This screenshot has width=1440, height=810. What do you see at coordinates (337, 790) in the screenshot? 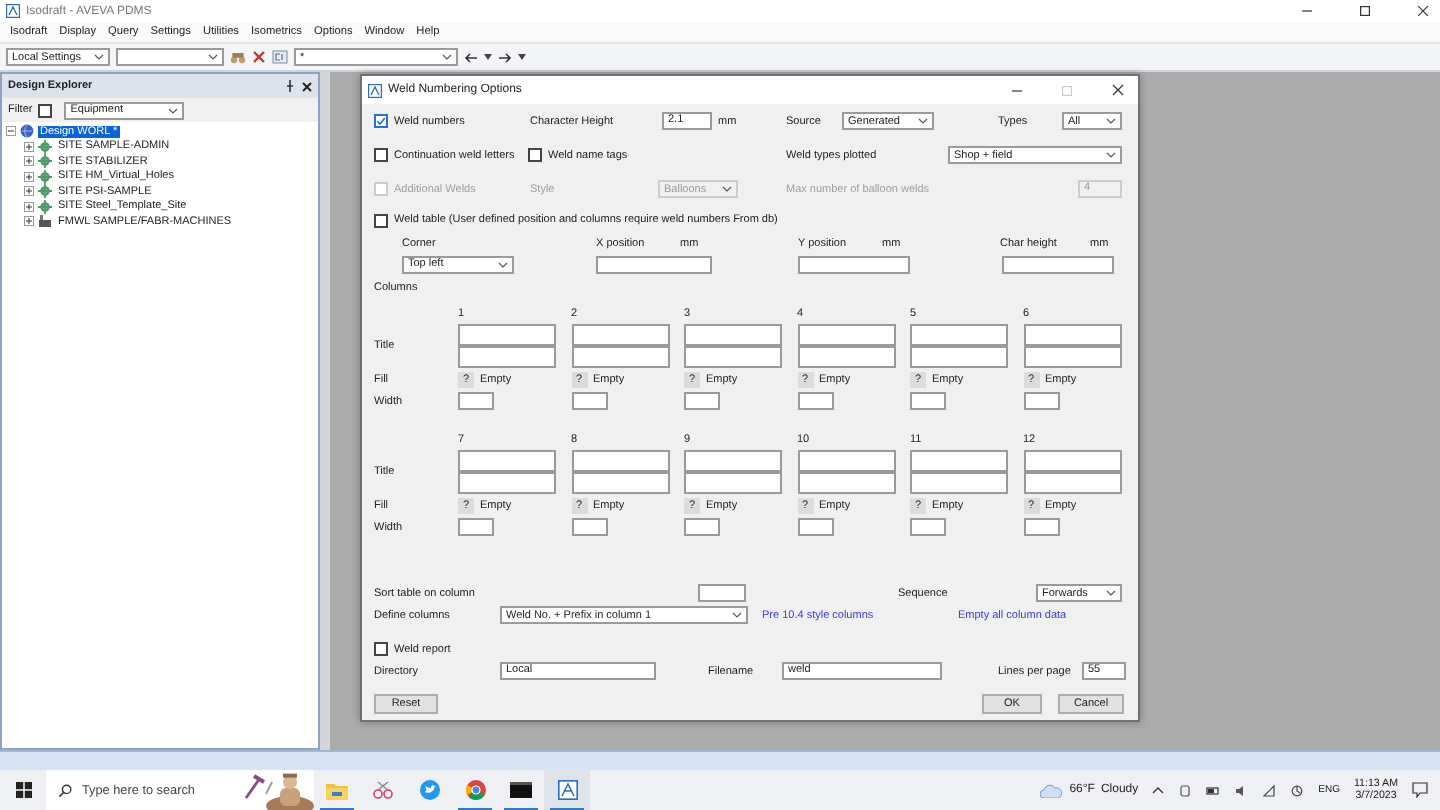
I see `folder-icon` at bounding box center [337, 790].